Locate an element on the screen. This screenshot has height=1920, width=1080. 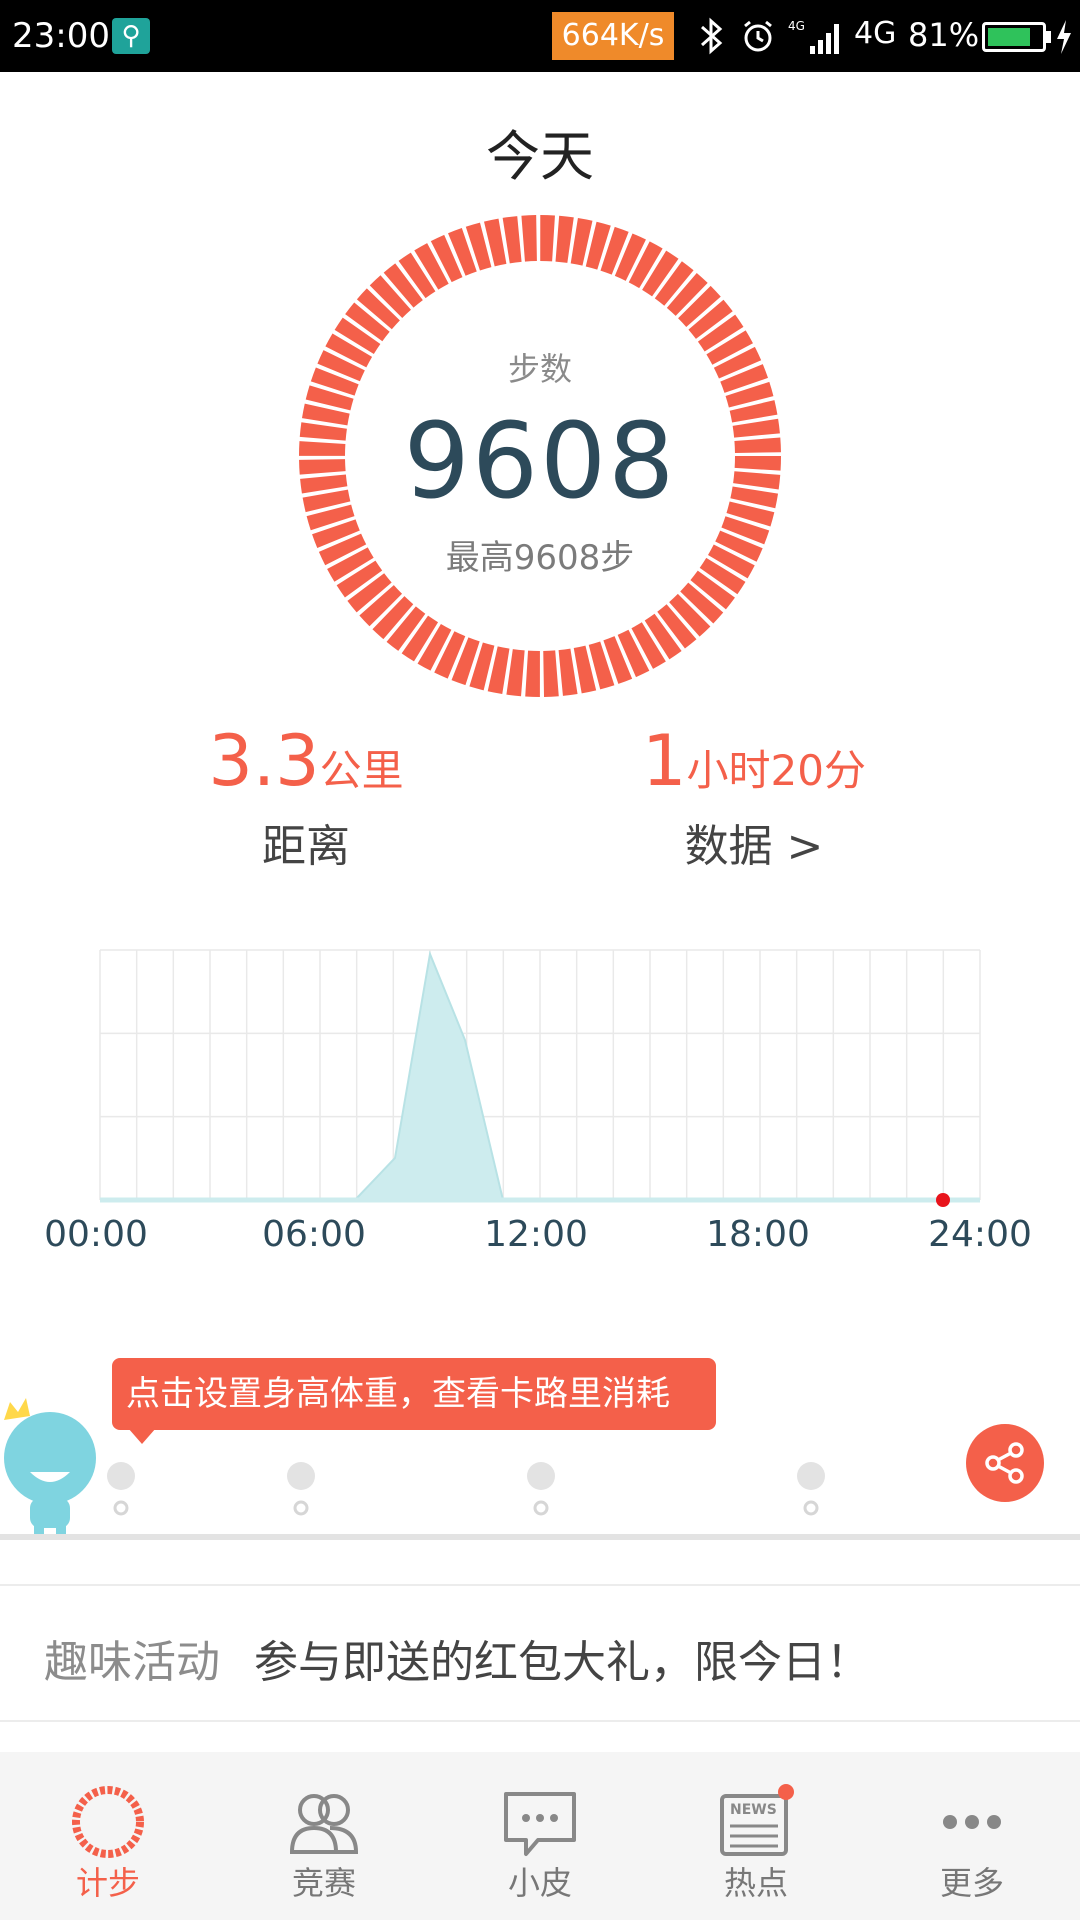
cup-marker-icon is located at coordinates (541, 1488).